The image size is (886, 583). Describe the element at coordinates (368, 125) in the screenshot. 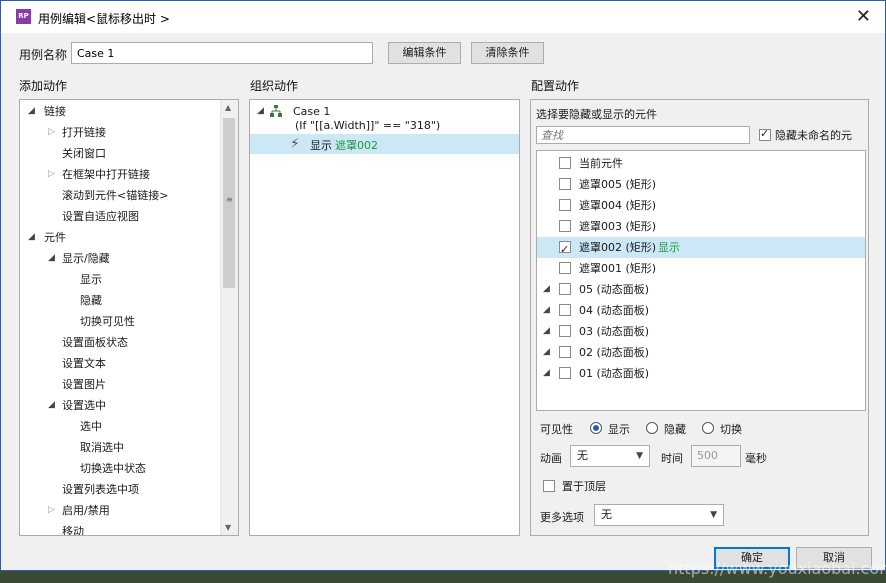

I see `case-condition: (If "[[a.Width]]" == "318")` at that location.